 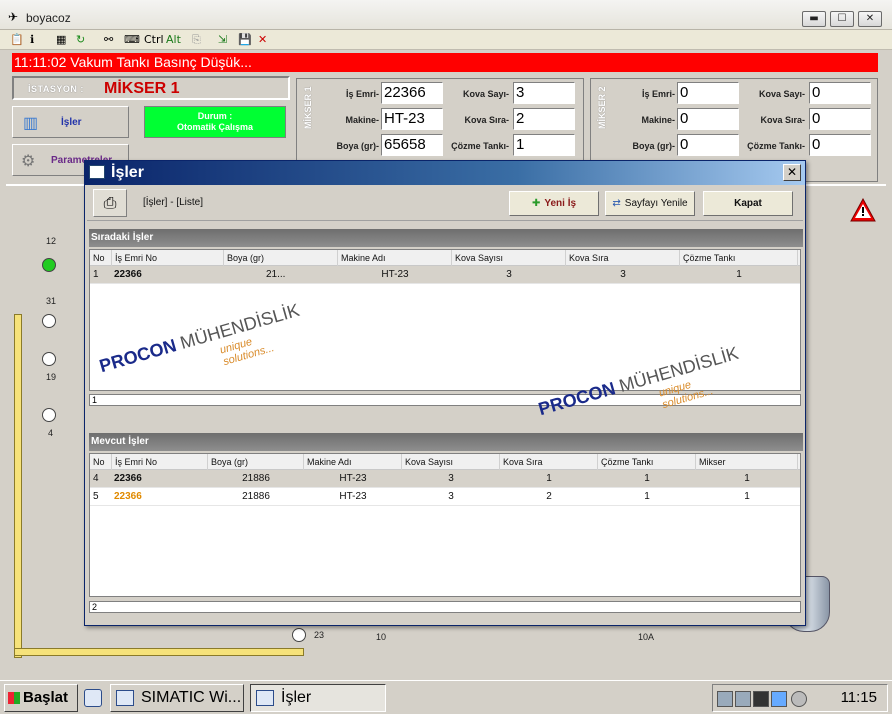 I want to click on dialog-close-icon: ✕, so click(x=792, y=172).